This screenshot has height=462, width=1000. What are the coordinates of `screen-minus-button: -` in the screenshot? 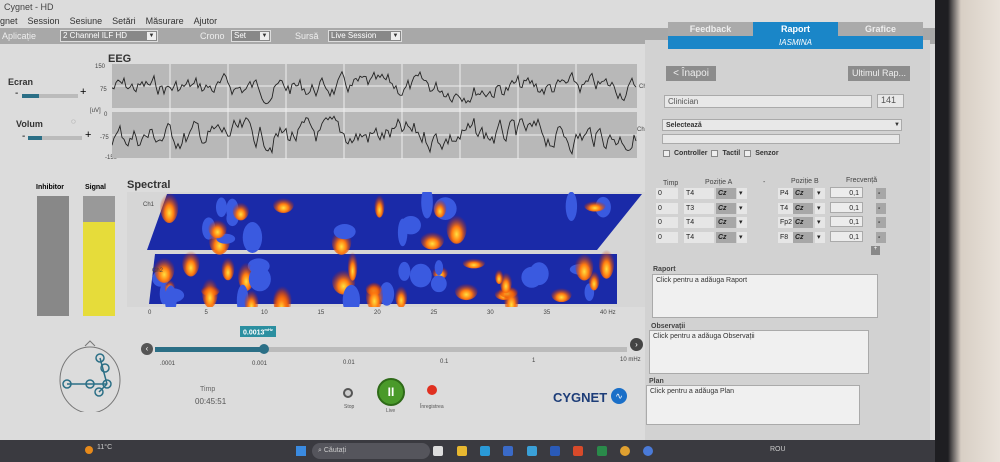 It's located at (16, 93).